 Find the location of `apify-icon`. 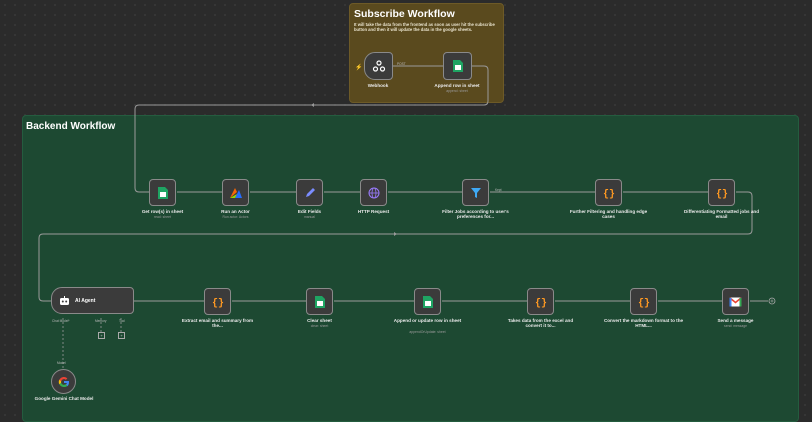

apify-icon is located at coordinates (235, 192).